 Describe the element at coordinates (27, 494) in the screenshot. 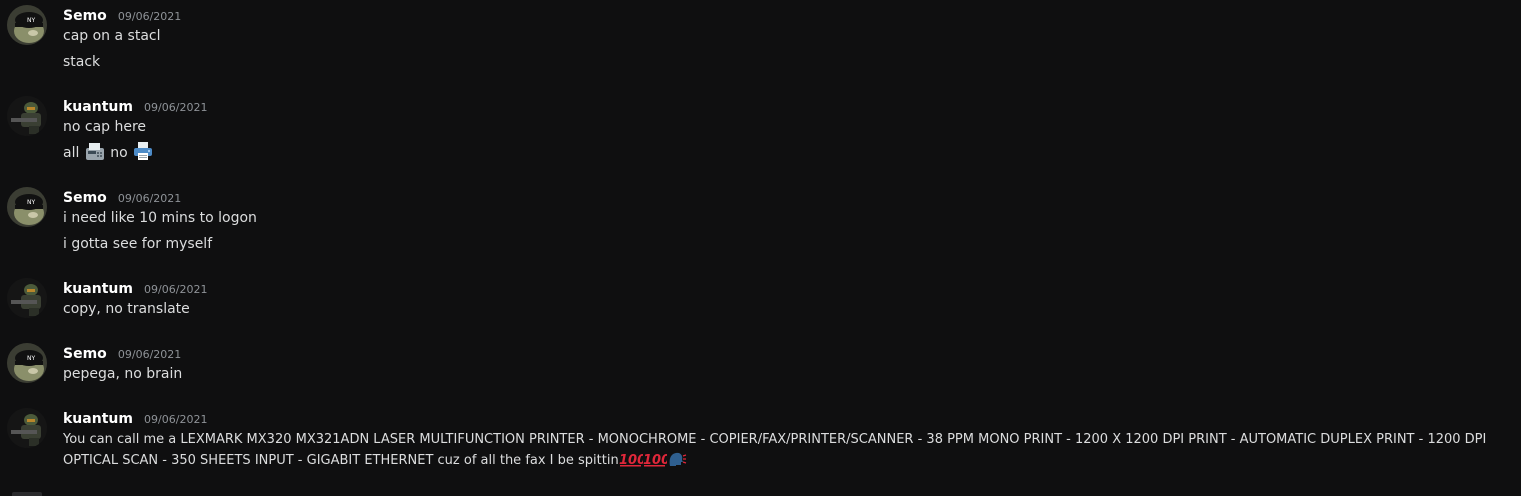

I see `next-message-avatar-hint` at that location.